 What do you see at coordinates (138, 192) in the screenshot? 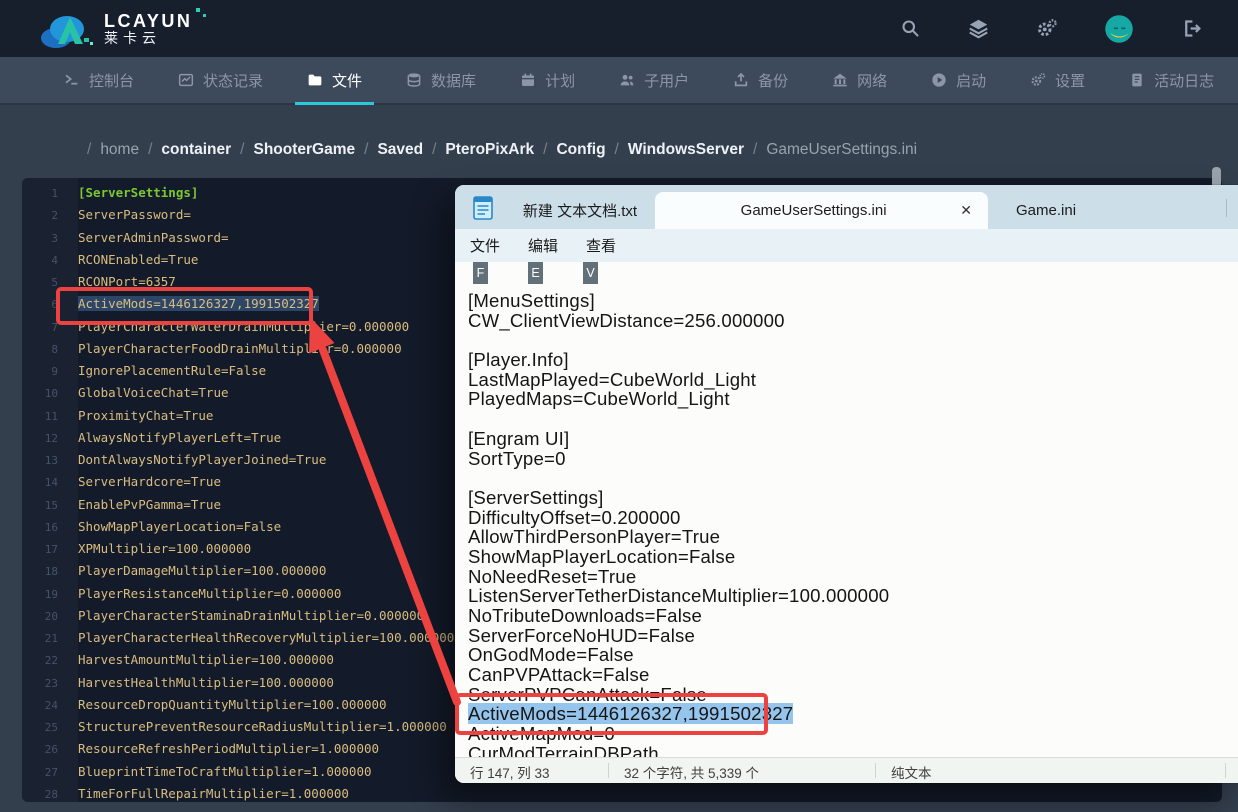
I see `code-text: [ServerSettings]` at bounding box center [138, 192].